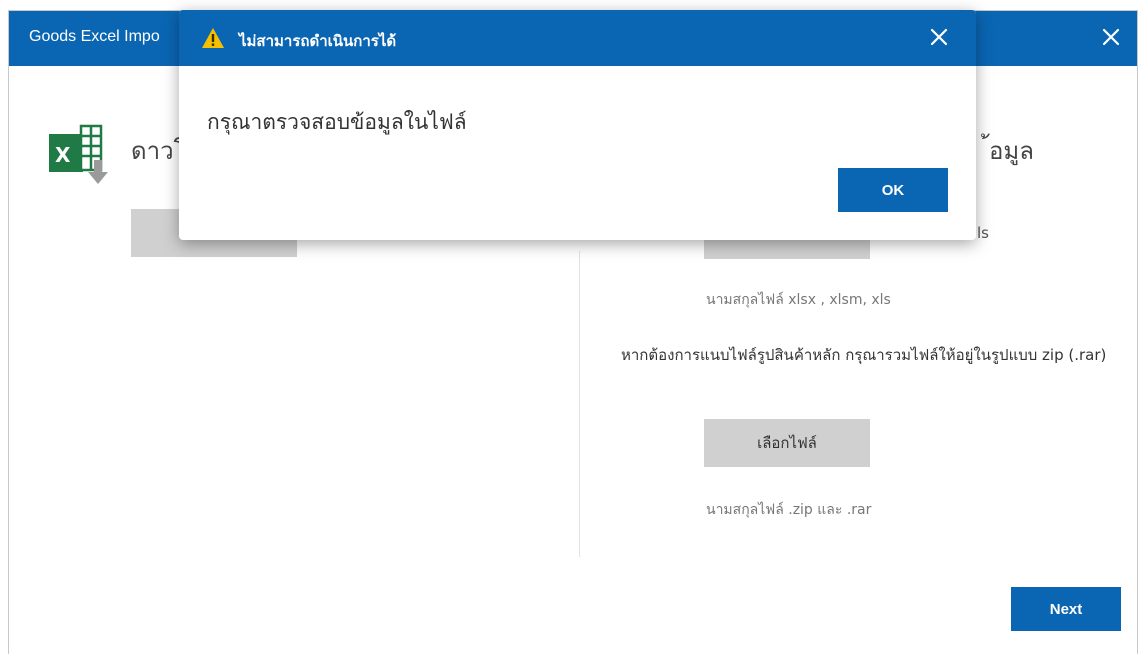 Image resolution: width=1138 pixels, height=654 pixels. I want to click on warning-icon, so click(213, 38).